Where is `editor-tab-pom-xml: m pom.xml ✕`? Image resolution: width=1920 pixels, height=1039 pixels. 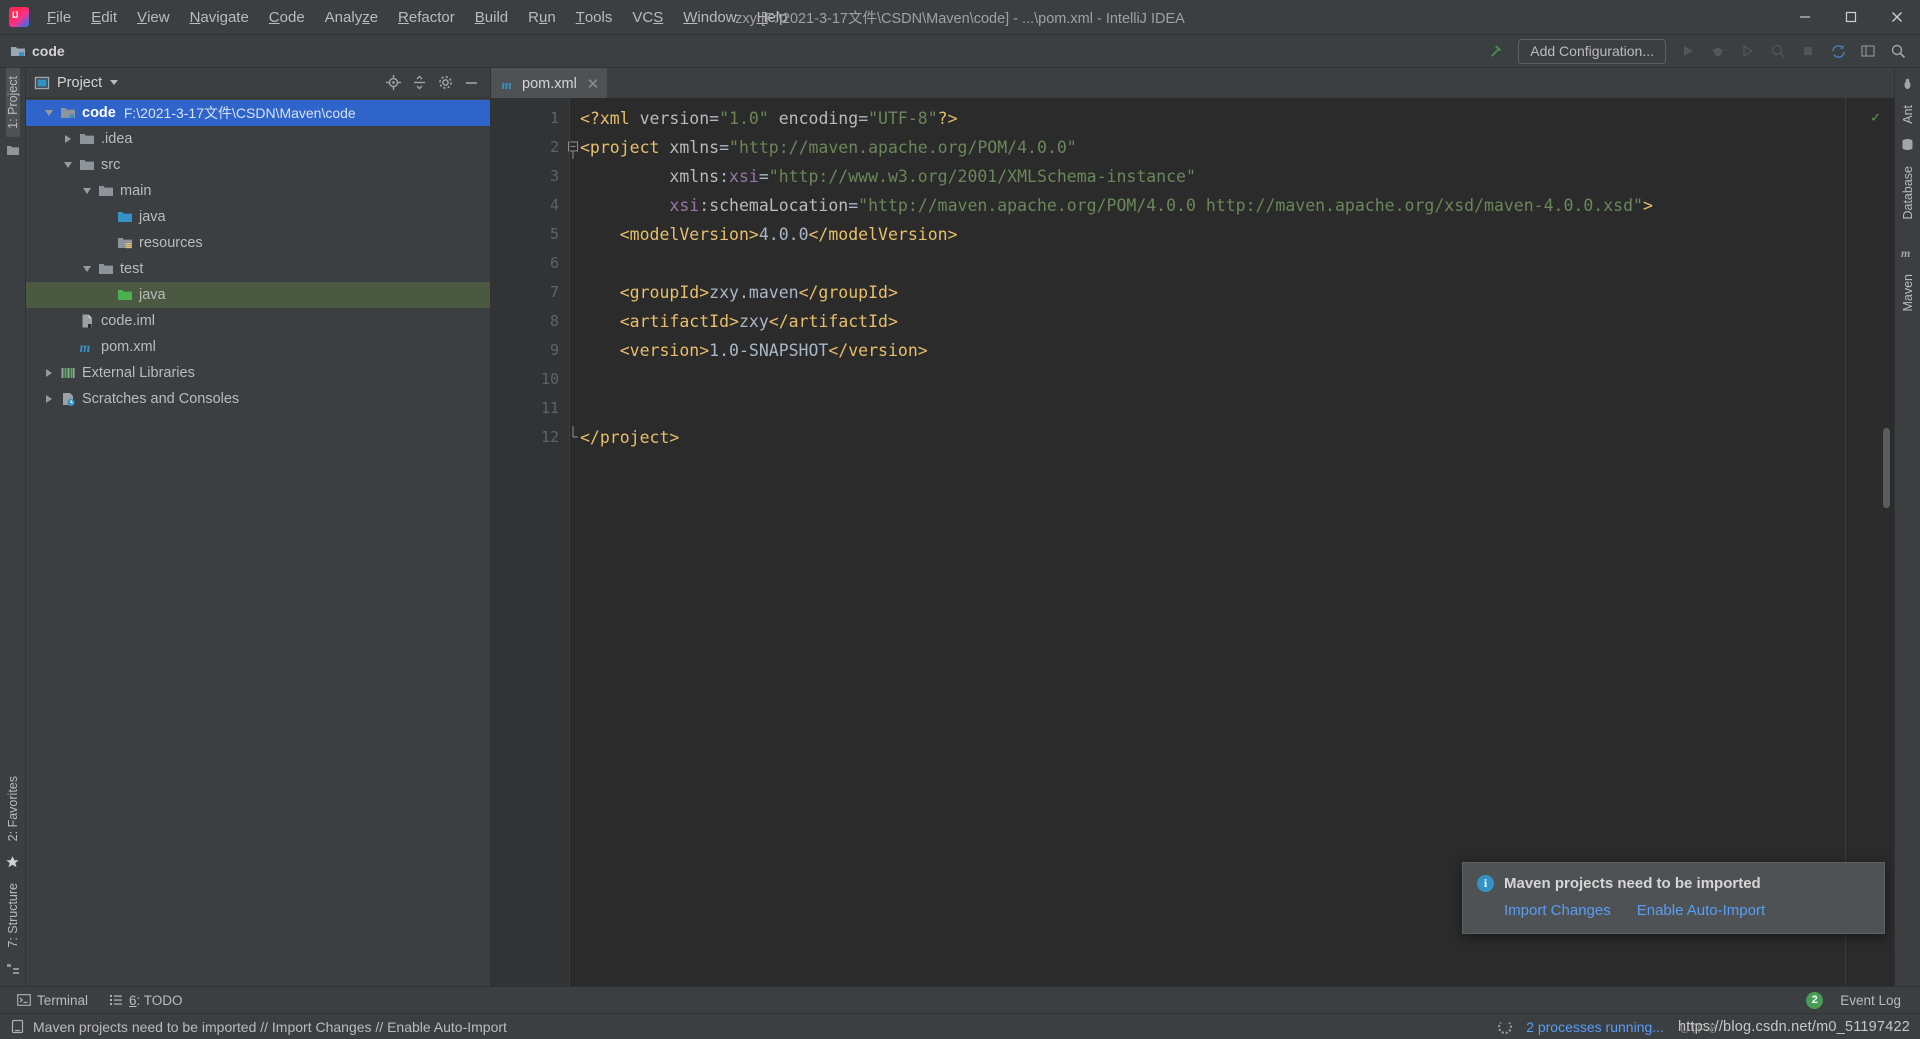 editor-tab-pom-xml: m pom.xml ✕ is located at coordinates (549, 83).